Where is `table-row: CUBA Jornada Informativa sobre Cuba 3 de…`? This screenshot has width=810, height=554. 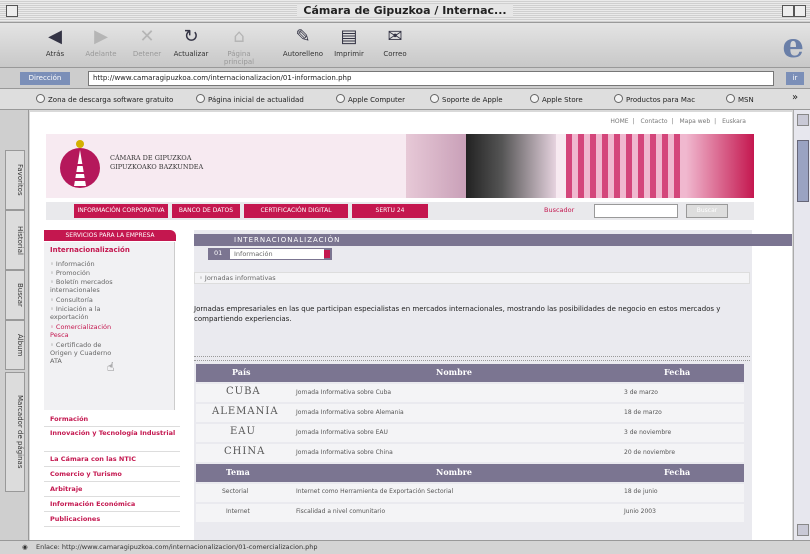 table-row: CUBA Jornada Informativa sobre Cuba 3 de… is located at coordinates (470, 394).